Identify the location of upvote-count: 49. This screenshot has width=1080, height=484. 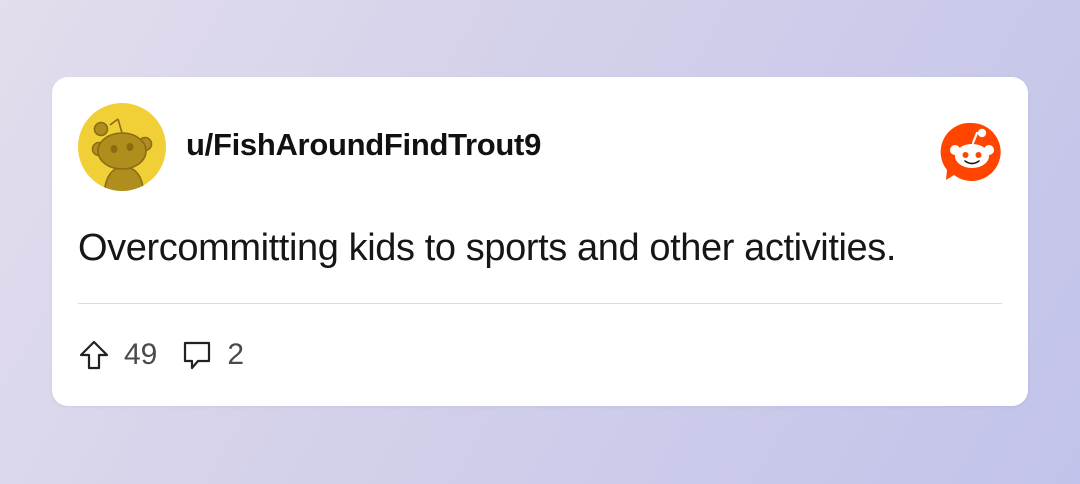
(141, 354).